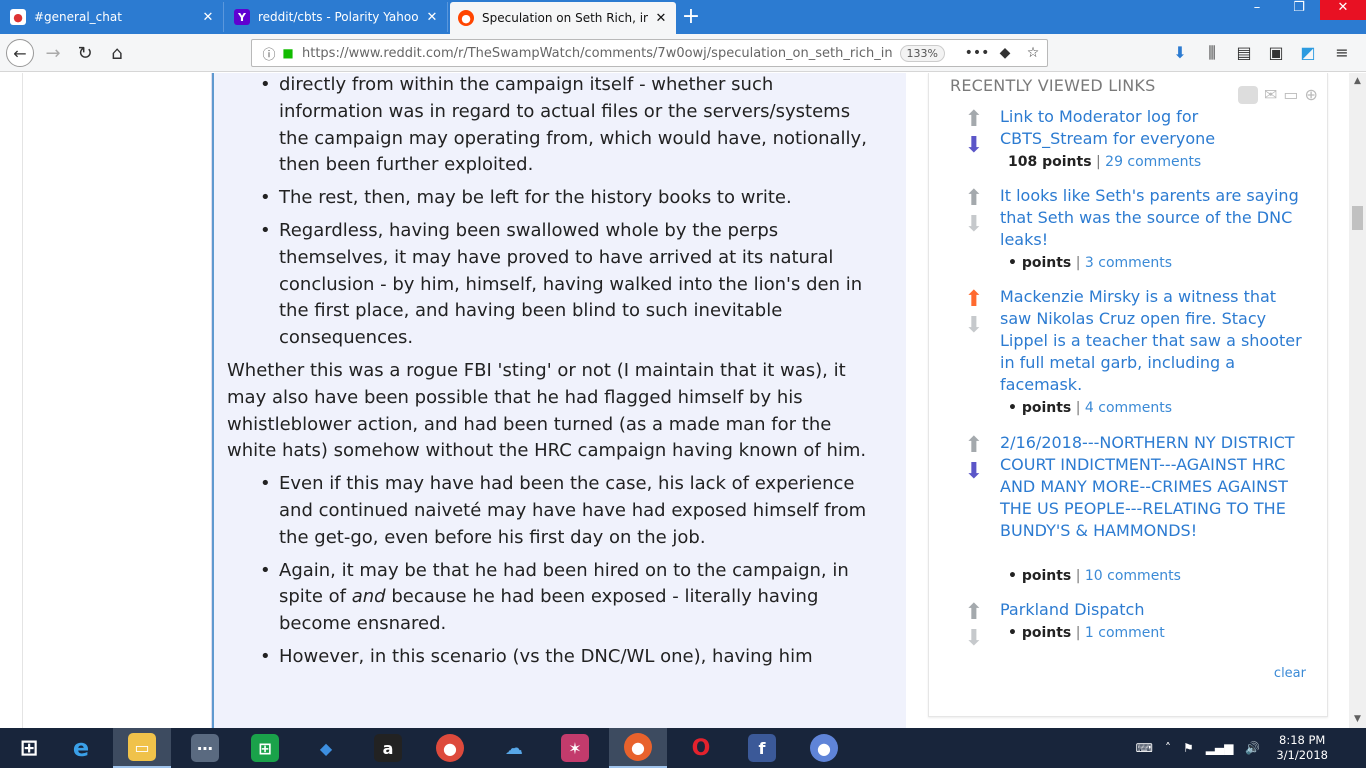 The width and height of the screenshot is (1366, 768). Describe the element at coordinates (575, 748) in the screenshot. I see `paint-icon: ✶` at that location.